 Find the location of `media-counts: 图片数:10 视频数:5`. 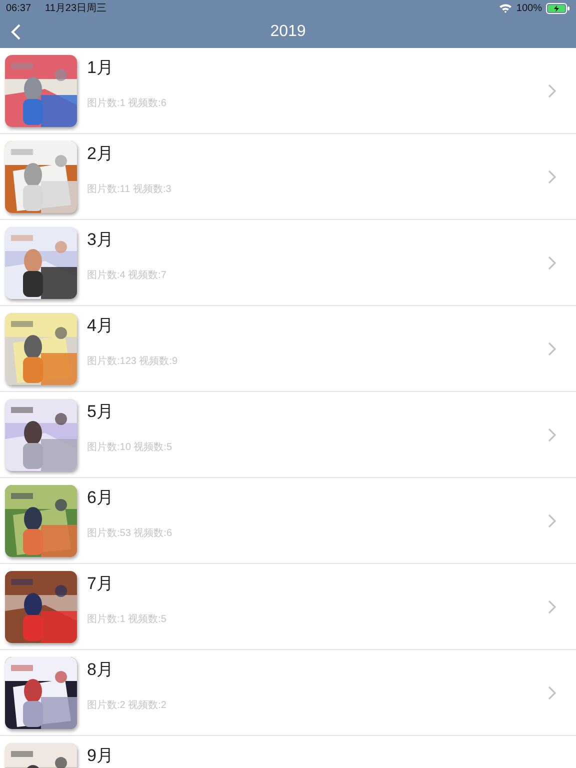

media-counts: 图片数:10 视频数:5 is located at coordinates (129, 447).